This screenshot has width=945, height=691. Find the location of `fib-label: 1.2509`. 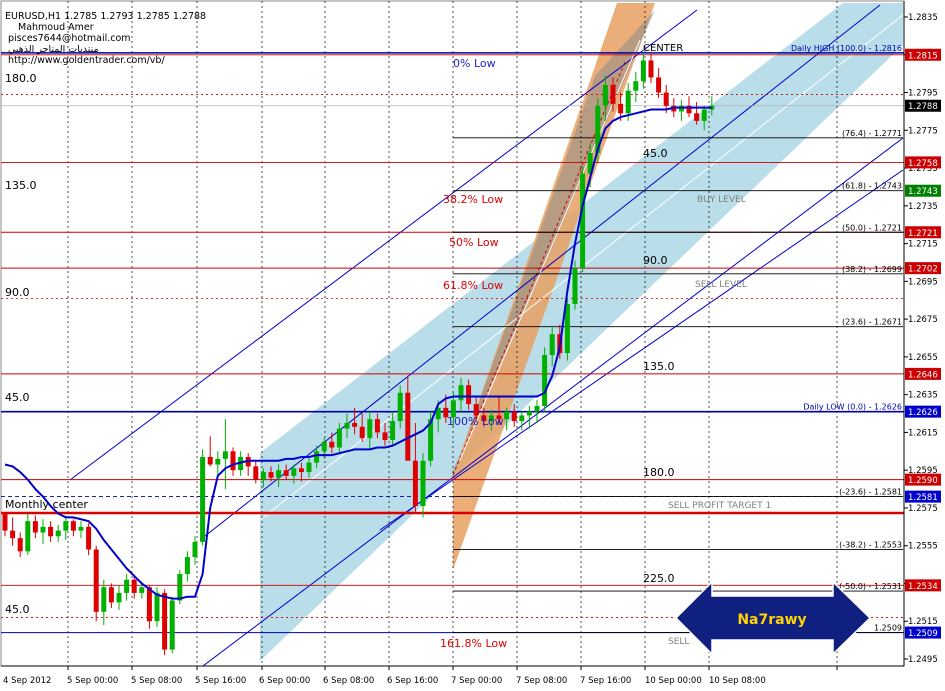

fib-label: 1.2509 is located at coordinates (888, 628).